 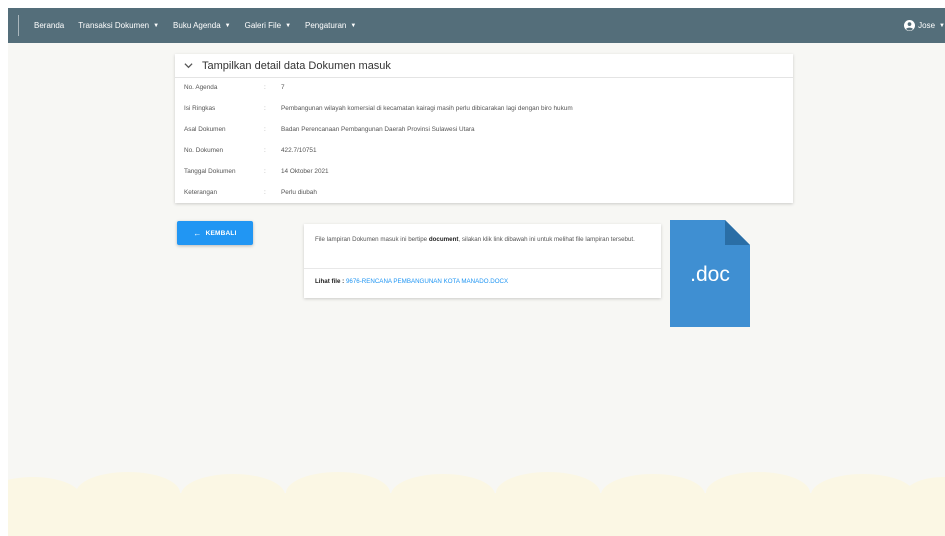 I want to click on user-name: Jose, so click(x=927, y=25).